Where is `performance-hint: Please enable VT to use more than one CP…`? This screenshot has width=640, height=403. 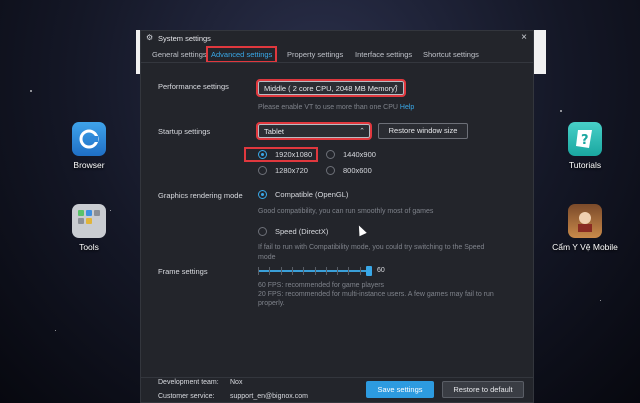
performance-hint: Please enable VT to use more than one CP… is located at coordinates (336, 108).